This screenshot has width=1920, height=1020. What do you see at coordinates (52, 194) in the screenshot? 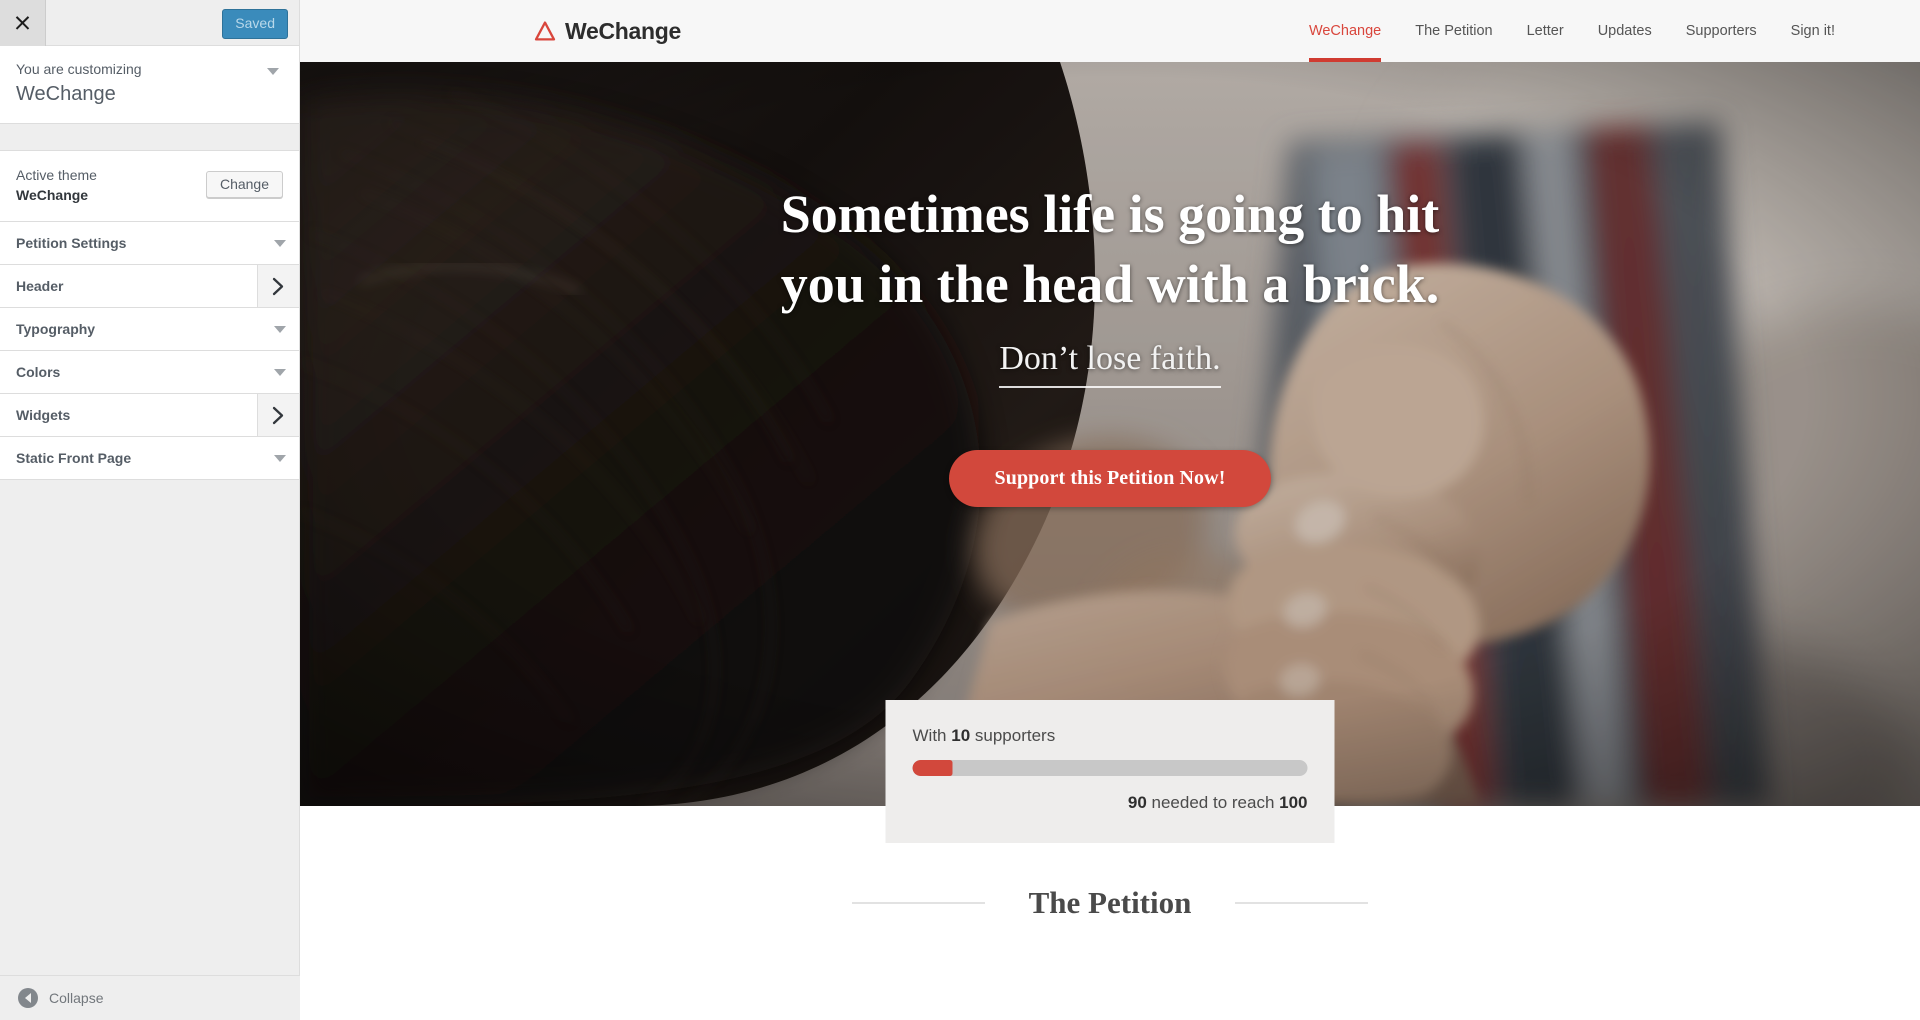
I see `active-theme-name: WeChange` at bounding box center [52, 194].